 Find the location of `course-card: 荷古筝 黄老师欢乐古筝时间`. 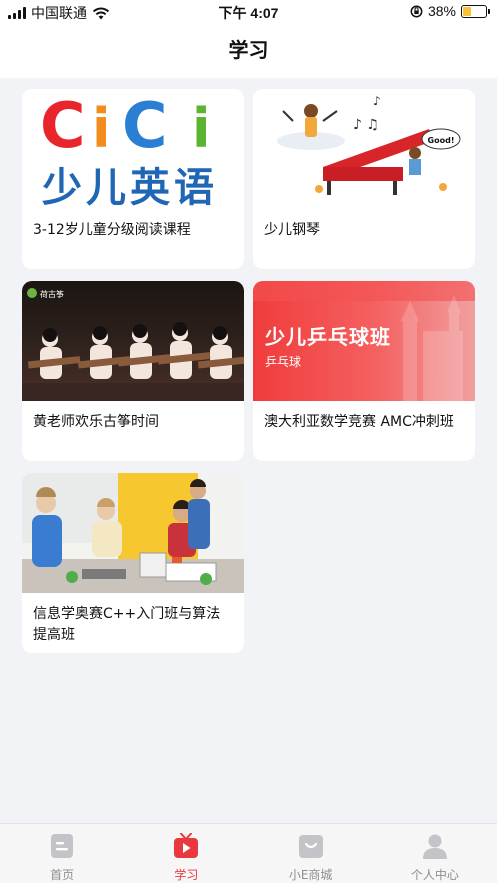

course-card: 荷古筝 黄老师欢乐古筝时间 is located at coordinates (133, 371).